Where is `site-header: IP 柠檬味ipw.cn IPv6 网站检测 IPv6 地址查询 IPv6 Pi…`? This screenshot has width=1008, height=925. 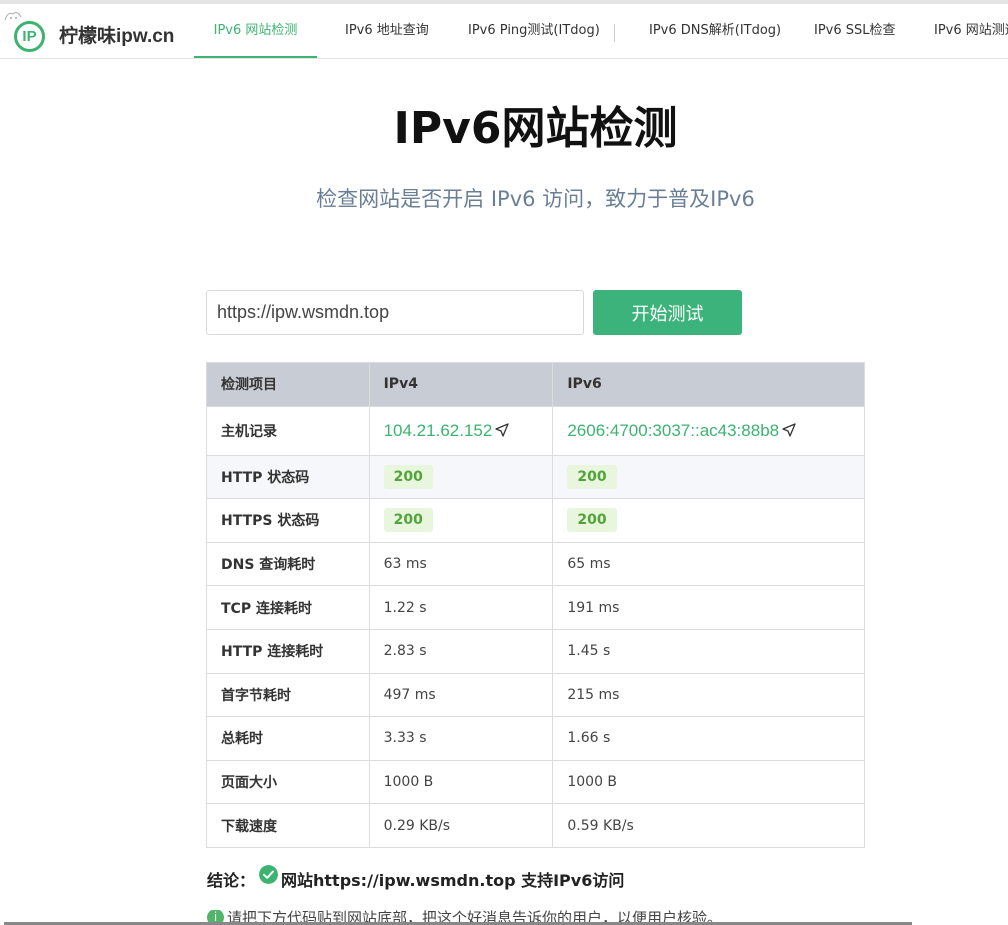 site-header: IP 柠檬味ipw.cn IPv6 网站检测 IPv6 地址查询 IPv6 Pi… is located at coordinates (504, 31).